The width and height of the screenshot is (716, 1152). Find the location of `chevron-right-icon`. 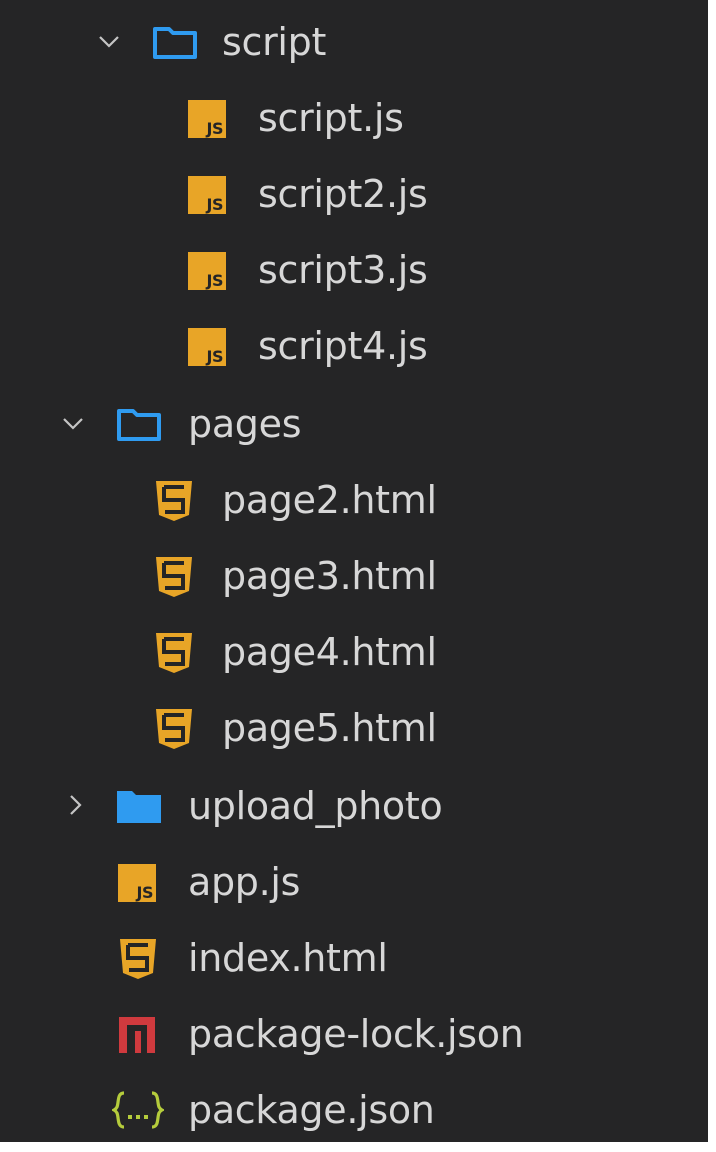

chevron-right-icon is located at coordinates (75, 805).